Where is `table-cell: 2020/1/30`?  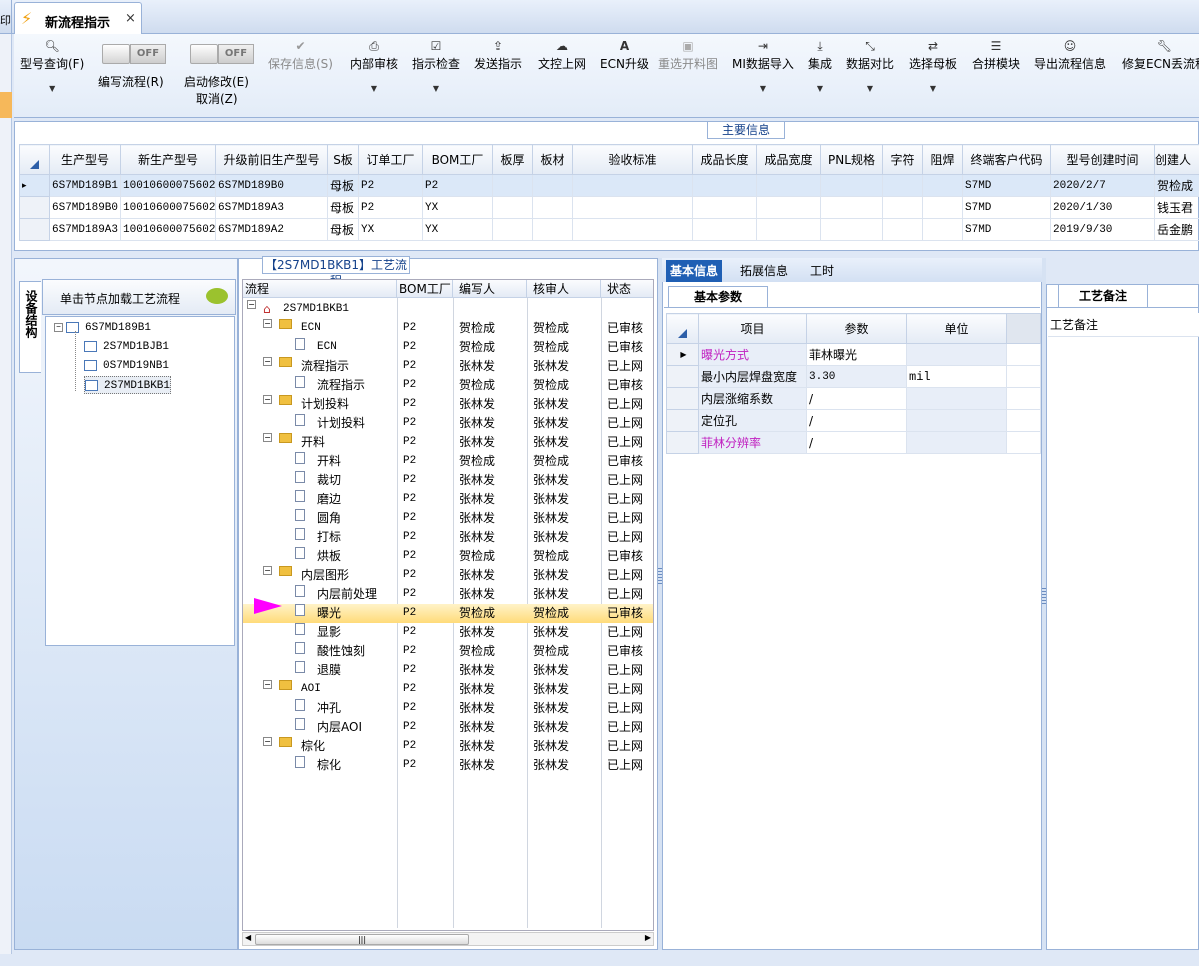
table-cell: 2020/1/30 is located at coordinates (1102, 207).